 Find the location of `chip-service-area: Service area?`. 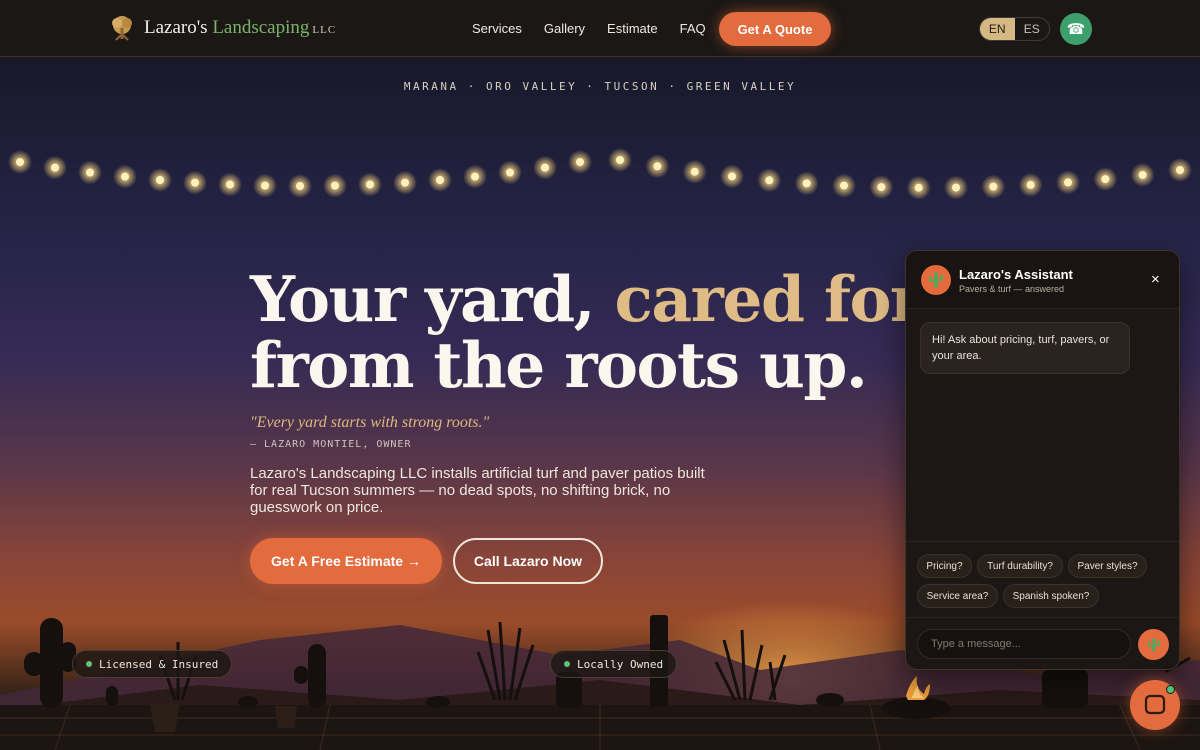

chip-service-area: Service area? is located at coordinates (957, 596).